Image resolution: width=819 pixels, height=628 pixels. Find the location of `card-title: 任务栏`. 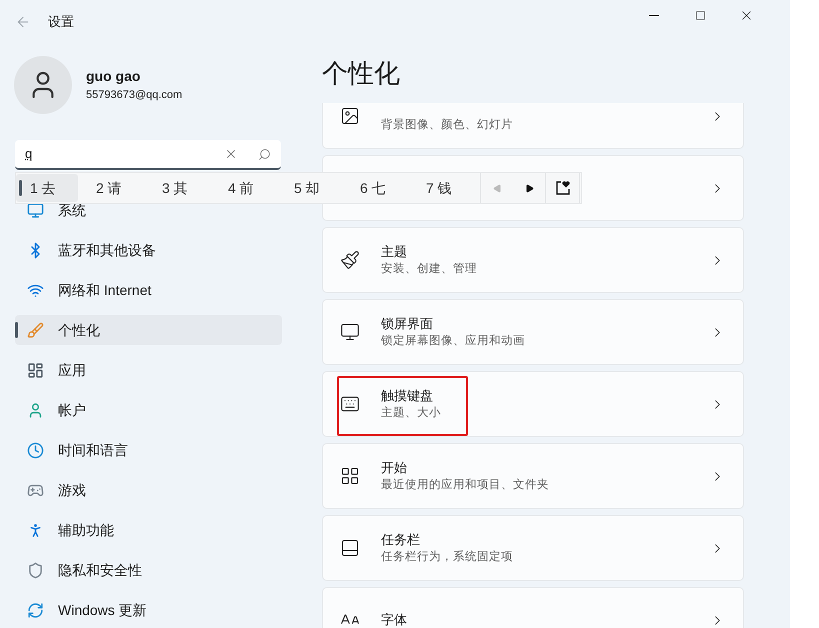

card-title: 任务栏 is located at coordinates (401, 540).